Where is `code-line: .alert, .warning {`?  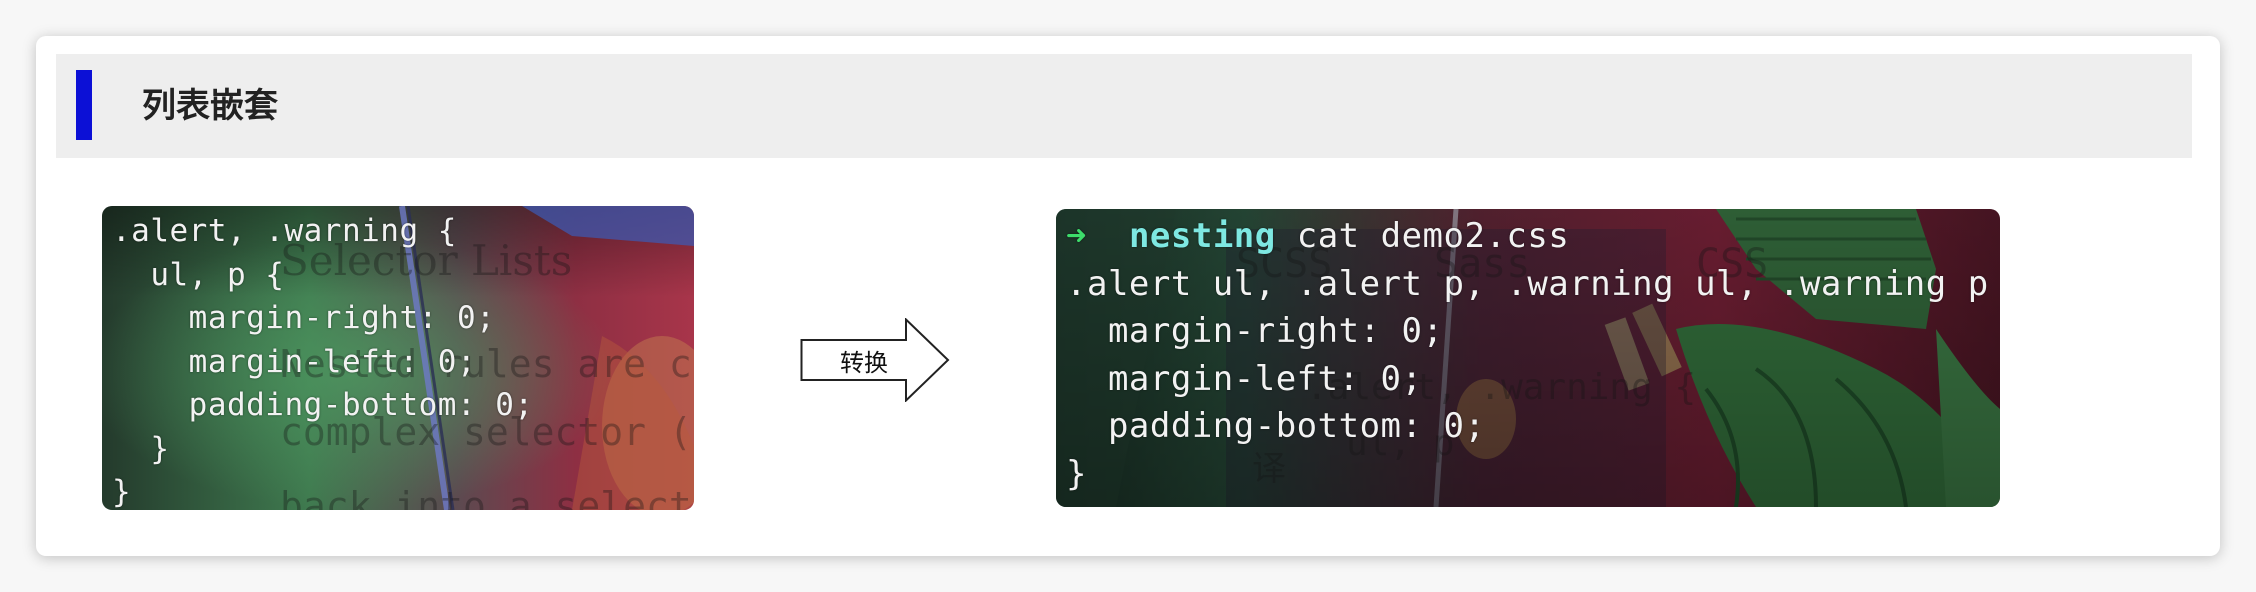
code-line: .alert, .warning { is located at coordinates (284, 231).